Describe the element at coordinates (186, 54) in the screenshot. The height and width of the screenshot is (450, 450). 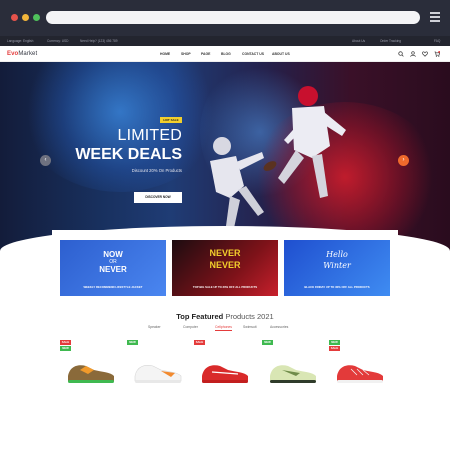
I see `nav-shop: SHOP` at that location.